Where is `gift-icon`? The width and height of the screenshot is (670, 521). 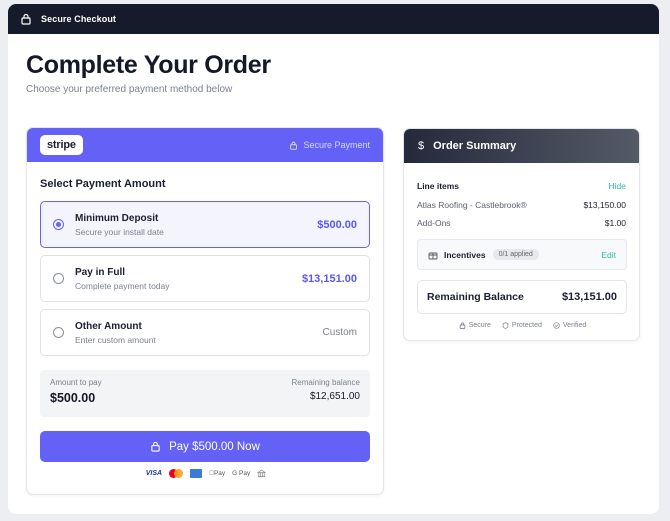 gift-icon is located at coordinates (433, 255).